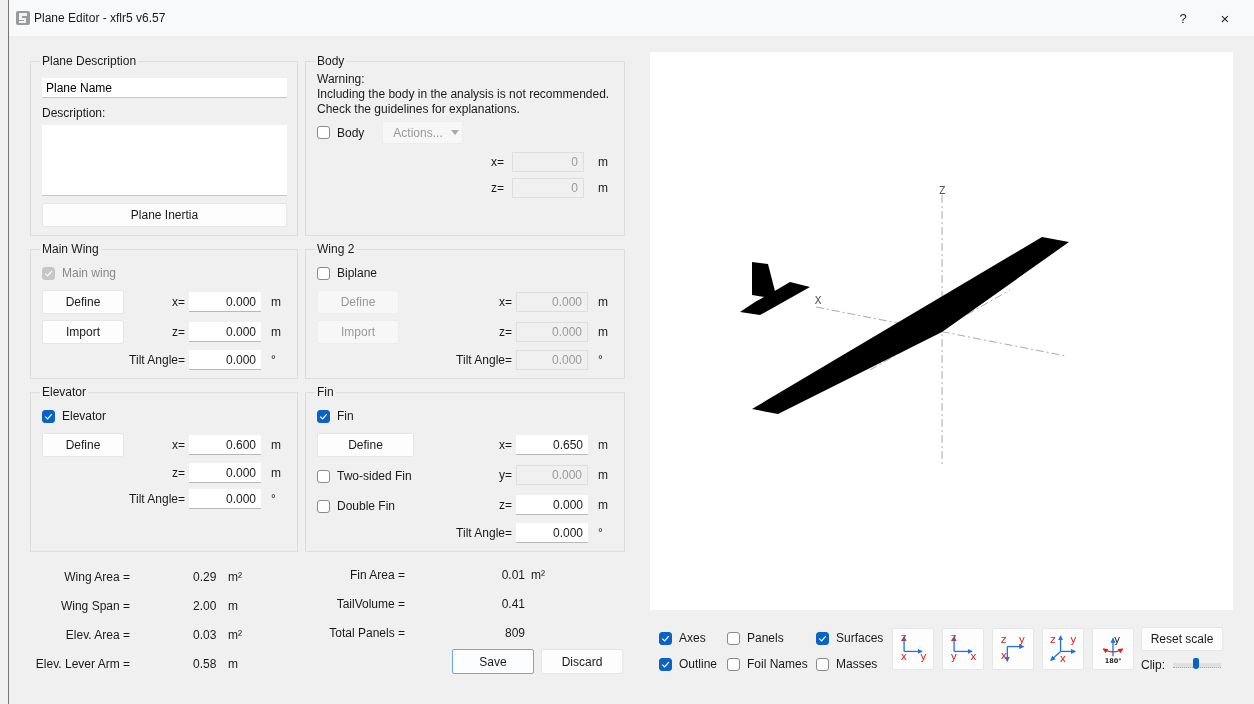 This screenshot has height=704, width=1254. Describe the element at coordinates (942, 190) in the screenshot. I see `axis-label: Z` at that location.